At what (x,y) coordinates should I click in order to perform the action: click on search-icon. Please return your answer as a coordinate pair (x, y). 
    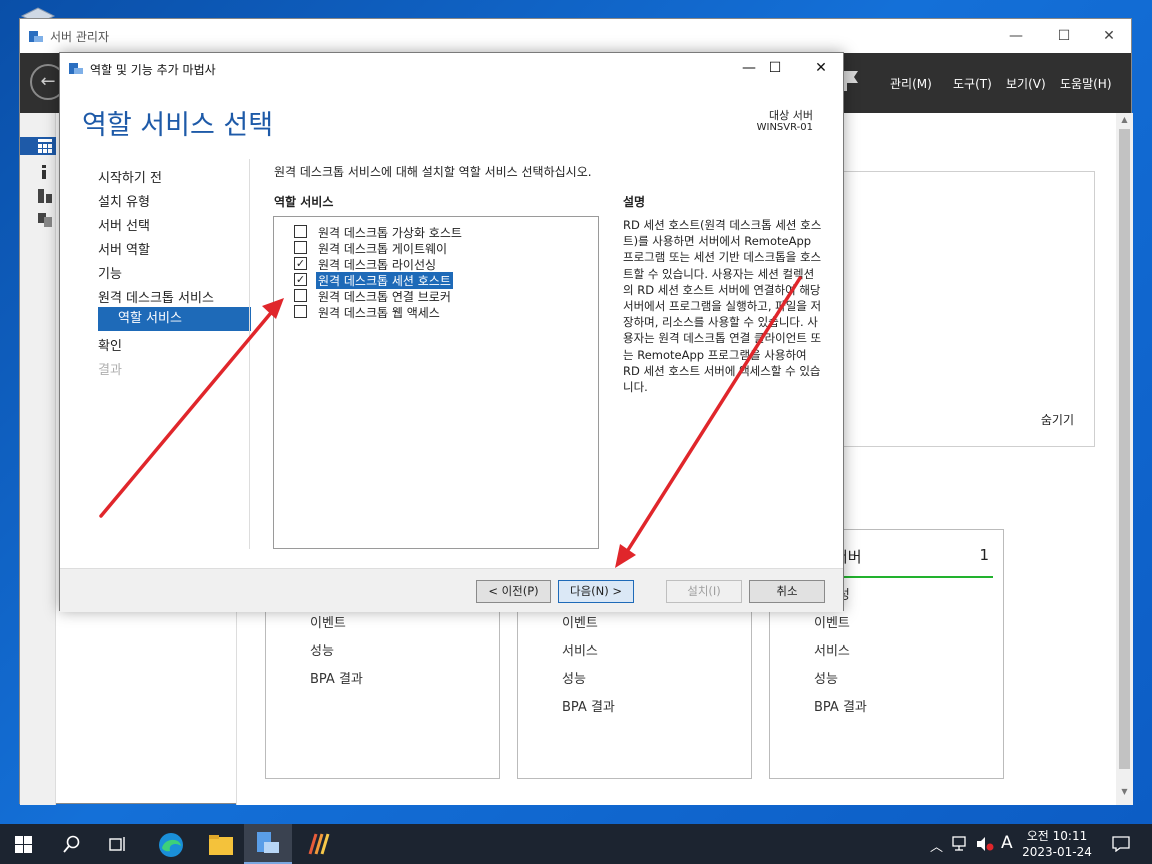
    Looking at the image, I should click on (72, 844).